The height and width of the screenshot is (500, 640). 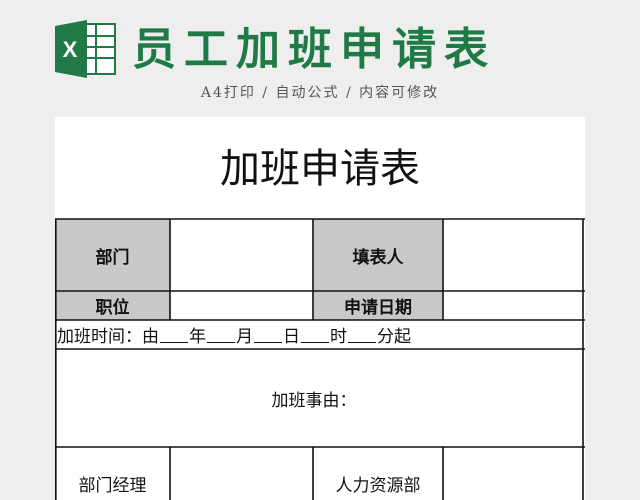 I want to click on banner-title: 员工加班申请表, so click(x=314, y=49).